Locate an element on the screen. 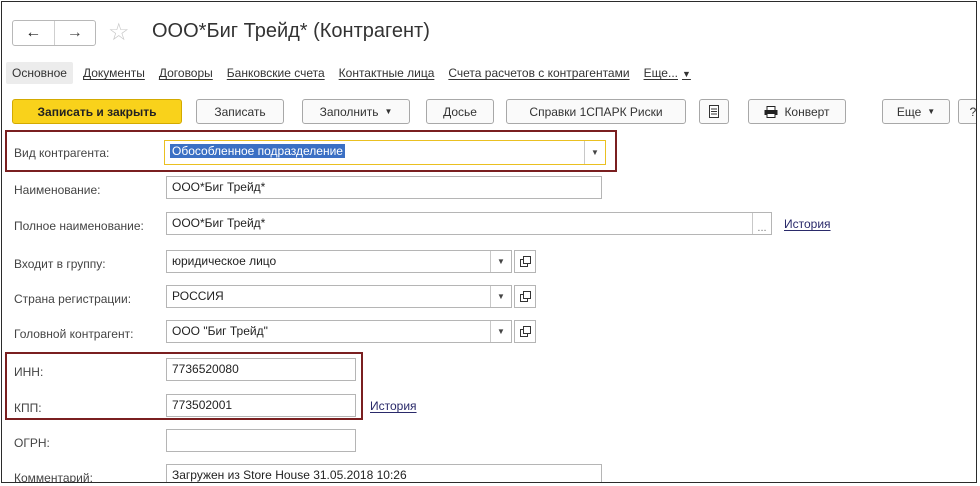  back-arrow-icon: ← is located at coordinates (34, 33).